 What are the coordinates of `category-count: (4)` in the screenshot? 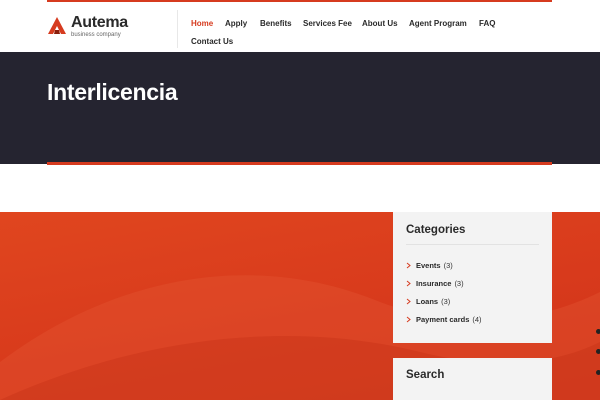 It's located at (477, 319).